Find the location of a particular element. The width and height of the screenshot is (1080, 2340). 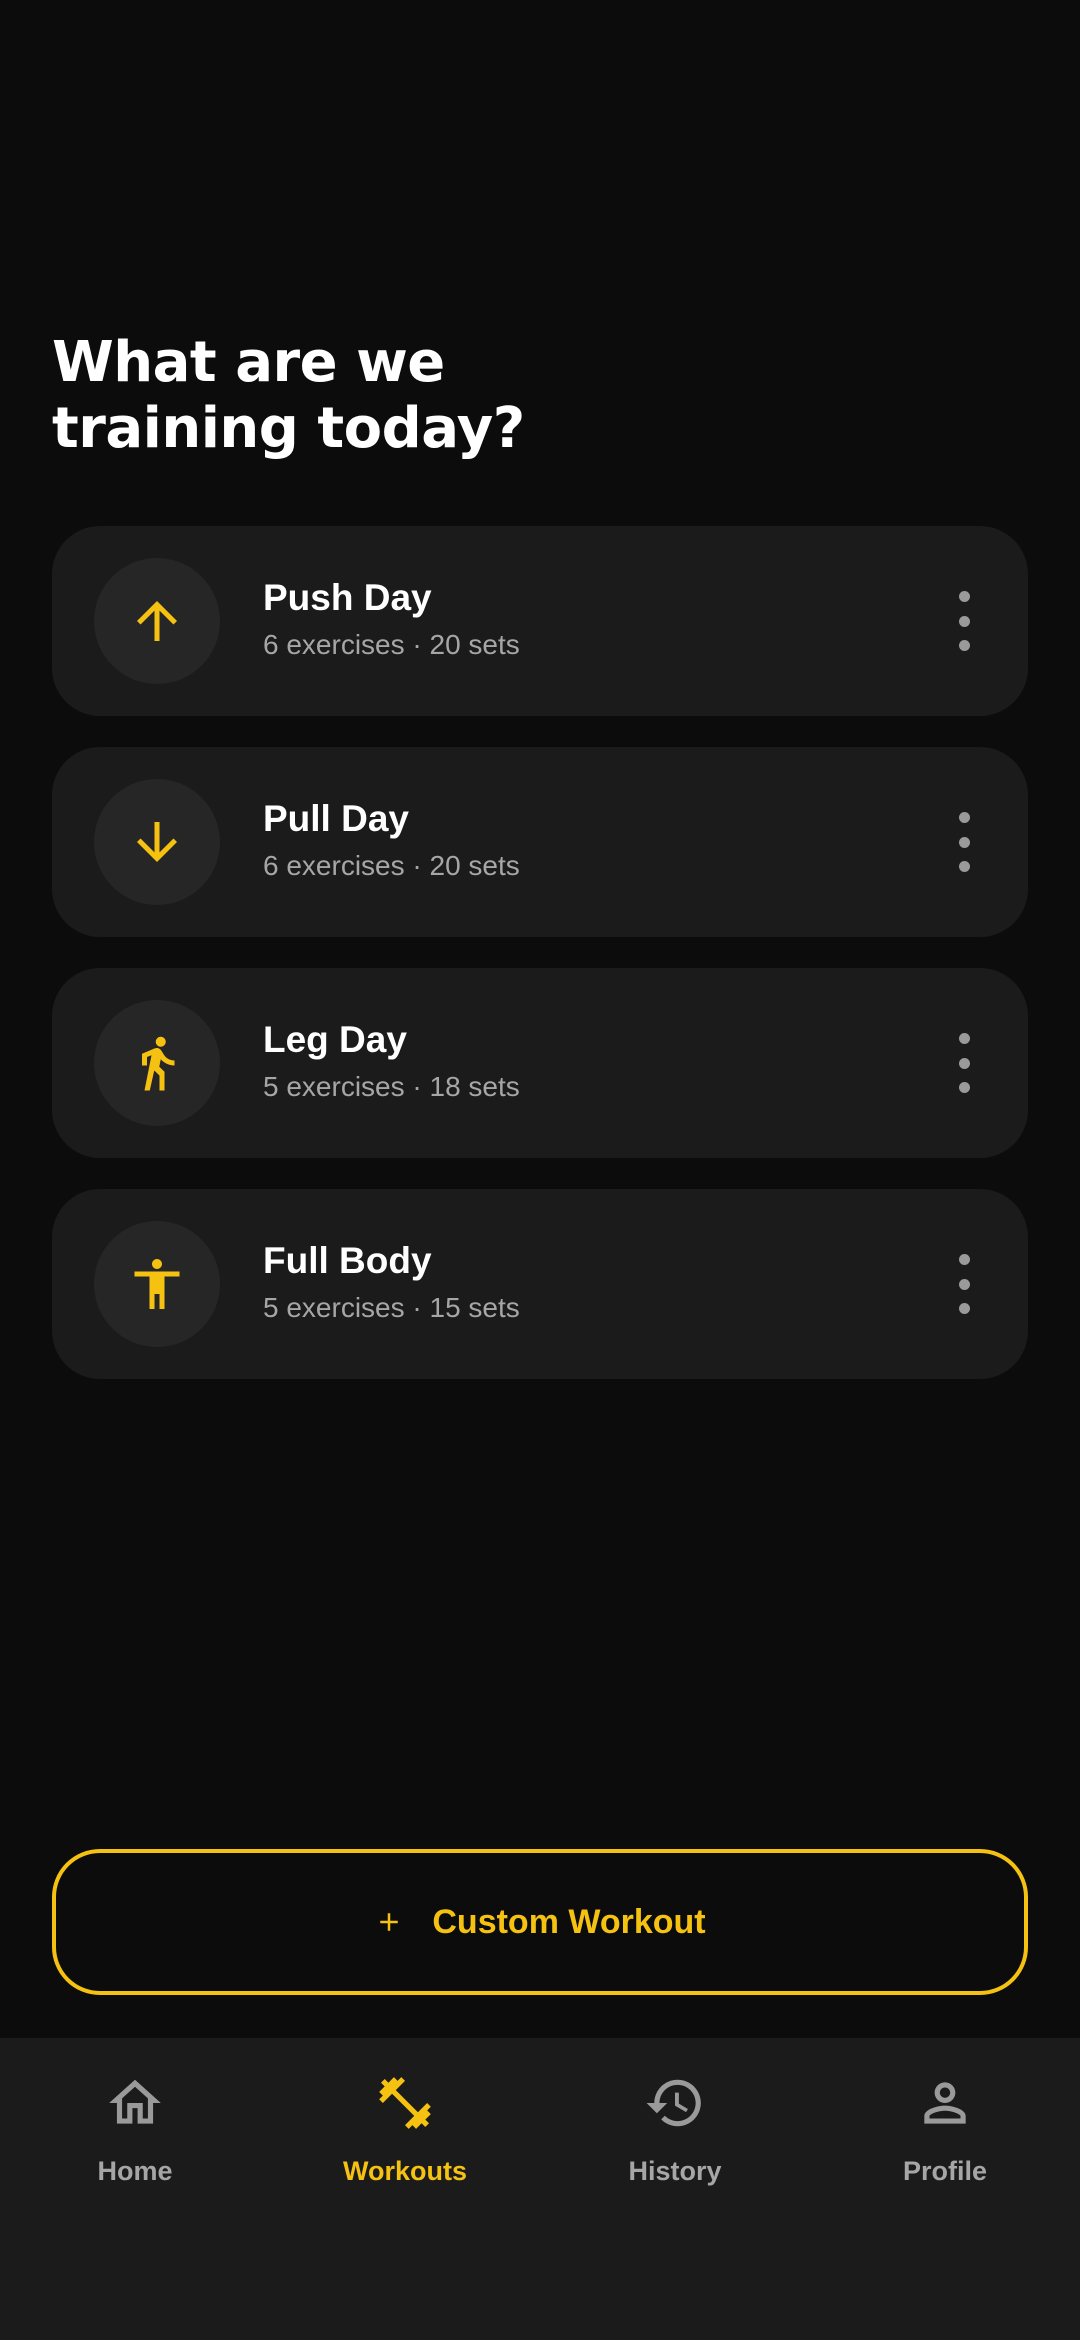

nav-label: Workouts is located at coordinates (404, 2171).